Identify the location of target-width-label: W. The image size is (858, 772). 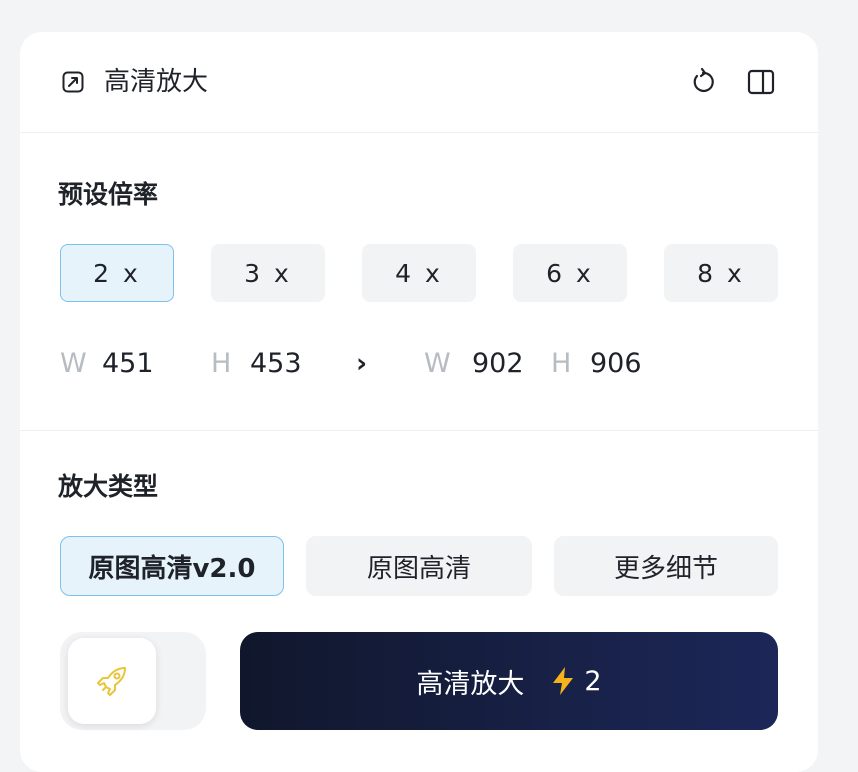
(437, 363).